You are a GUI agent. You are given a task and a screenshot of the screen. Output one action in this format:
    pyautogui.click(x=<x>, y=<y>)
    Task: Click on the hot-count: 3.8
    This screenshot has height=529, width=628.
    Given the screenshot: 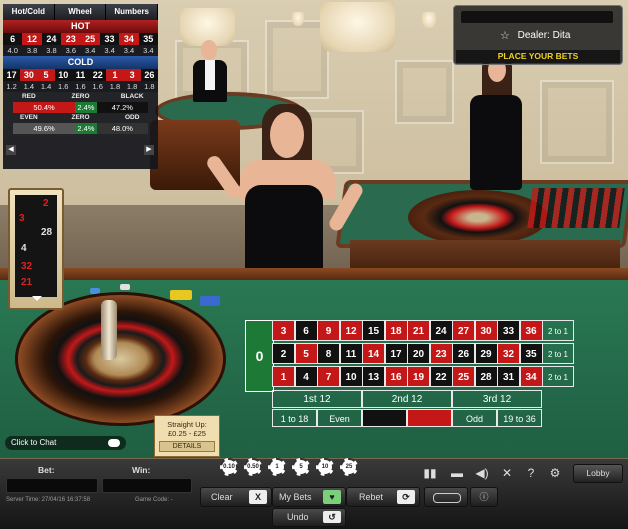 What is the action you would take?
    pyautogui.click(x=32, y=50)
    